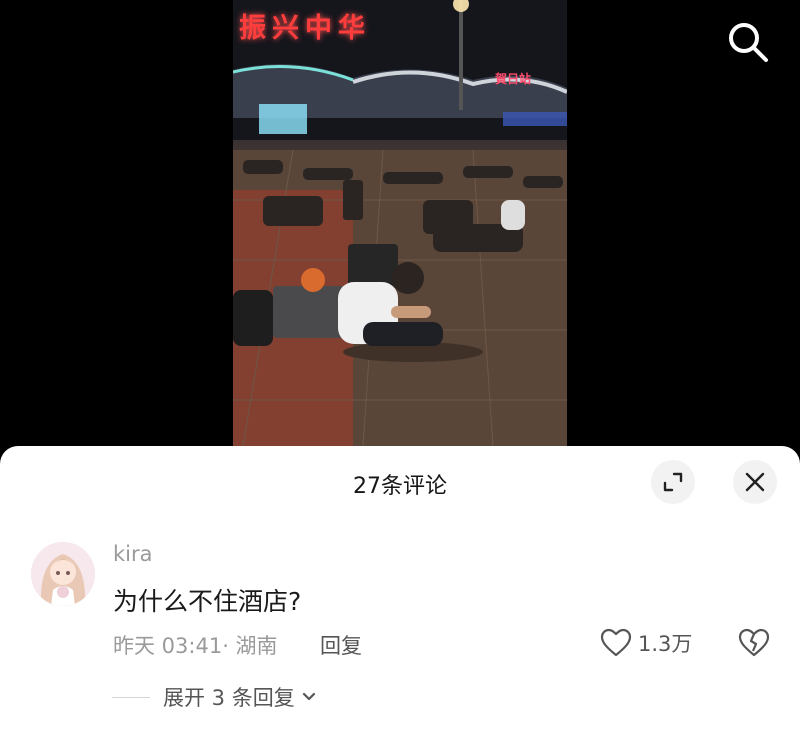 The height and width of the screenshot is (740, 800). I want to click on avatar-illustration, so click(63, 574).